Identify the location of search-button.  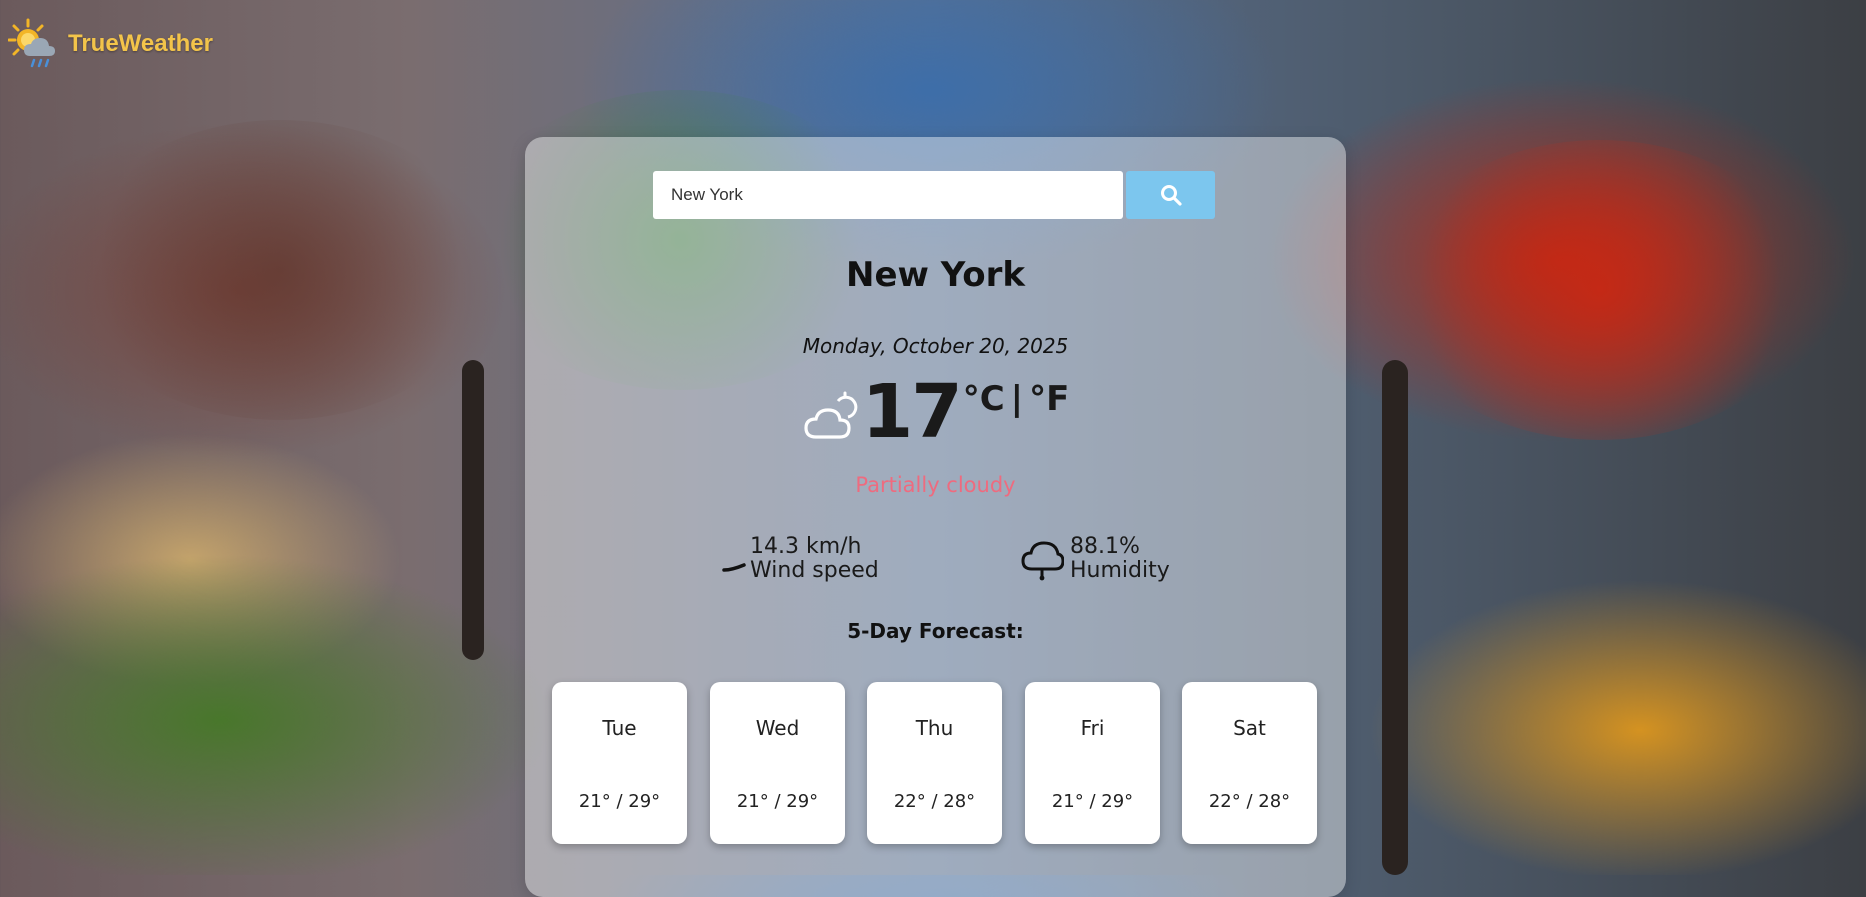
(1170, 195).